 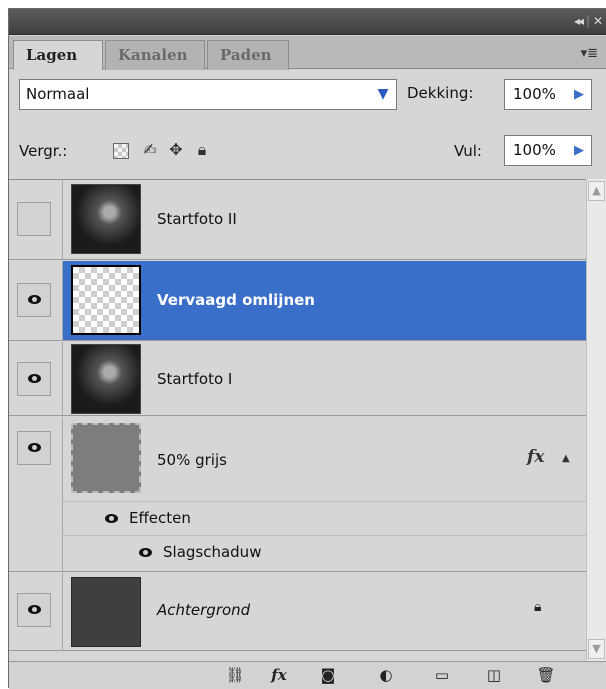 What do you see at coordinates (440, 93) in the screenshot?
I see `opacity-label: Dekking:` at bounding box center [440, 93].